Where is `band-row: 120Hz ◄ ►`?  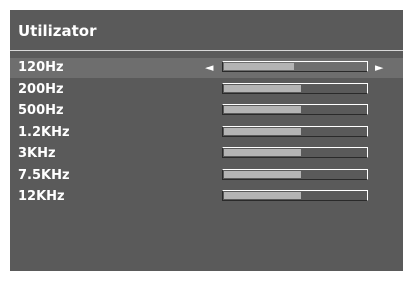 band-row: 120Hz ◄ ► is located at coordinates (206, 68).